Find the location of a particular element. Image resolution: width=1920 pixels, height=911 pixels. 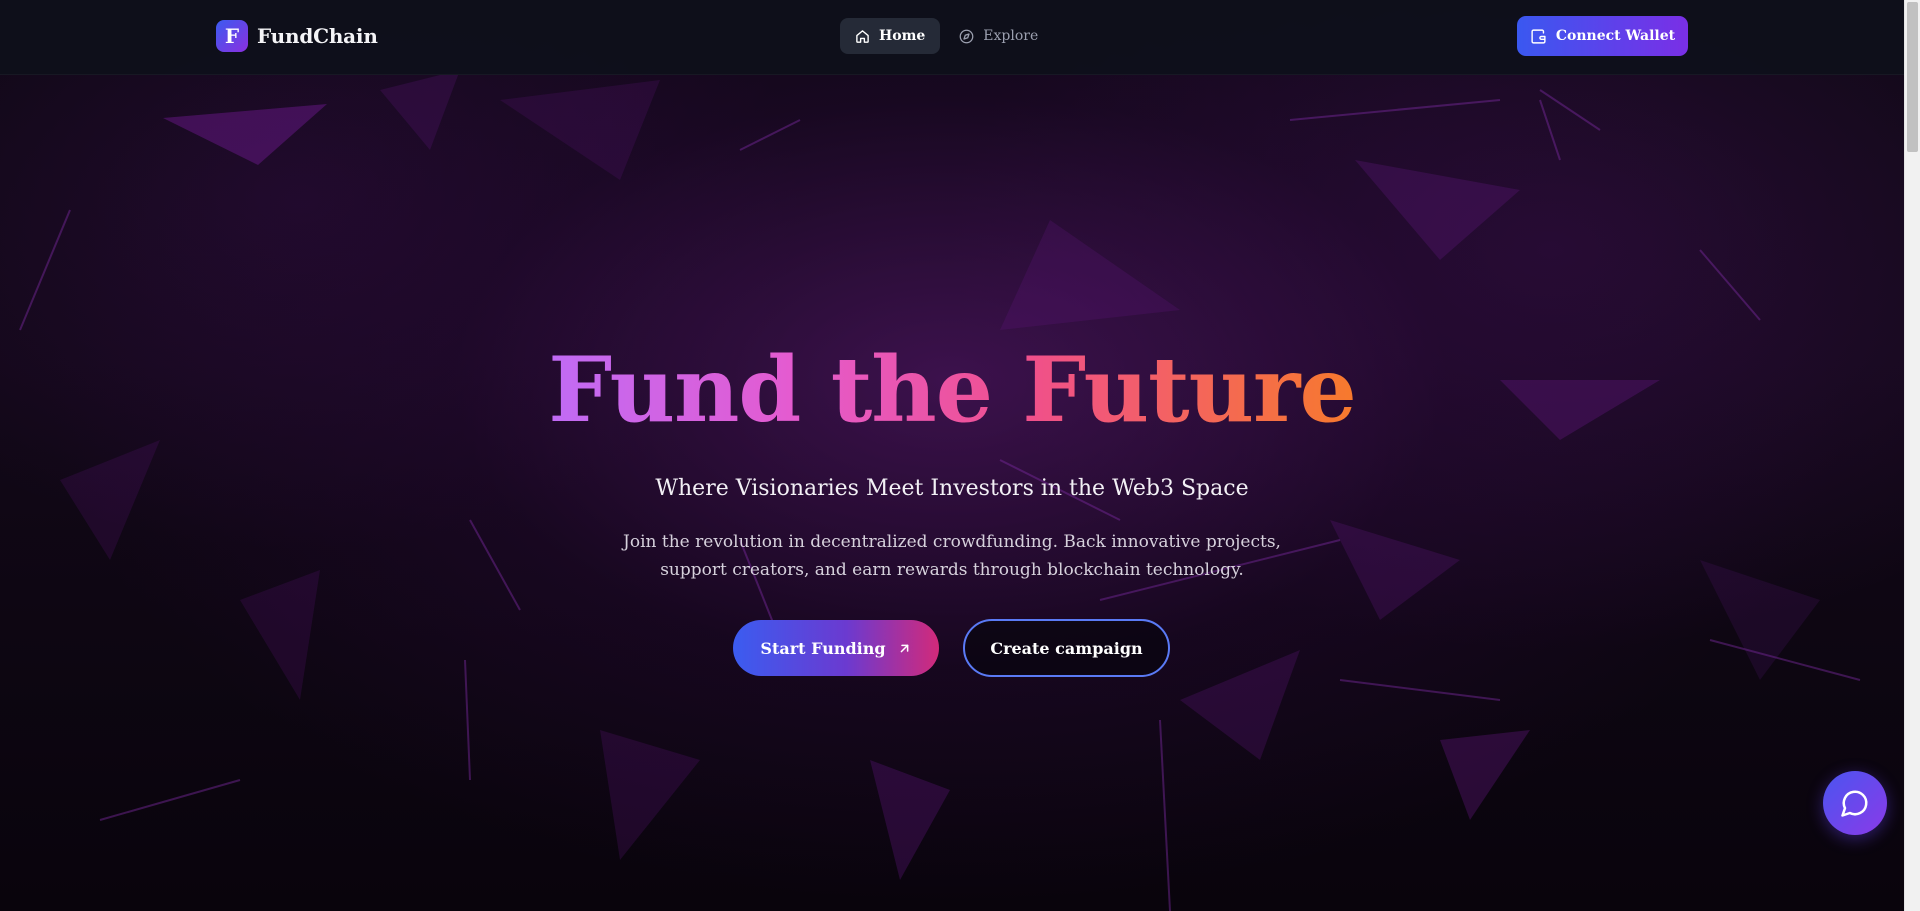

top-navbar: F FundChain Home Explore Connect Wallet is located at coordinates (952, 37).